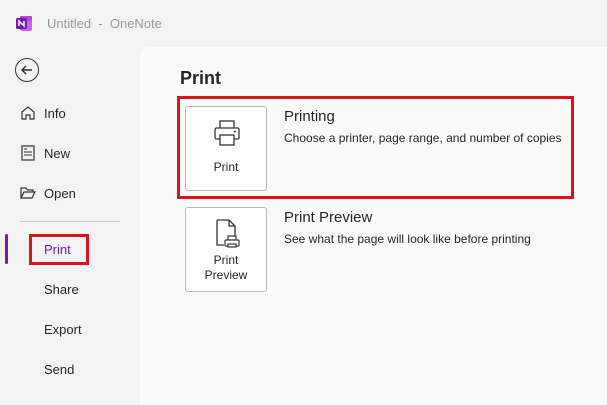  What do you see at coordinates (226, 167) in the screenshot?
I see `print-button-label: Print` at bounding box center [226, 167].